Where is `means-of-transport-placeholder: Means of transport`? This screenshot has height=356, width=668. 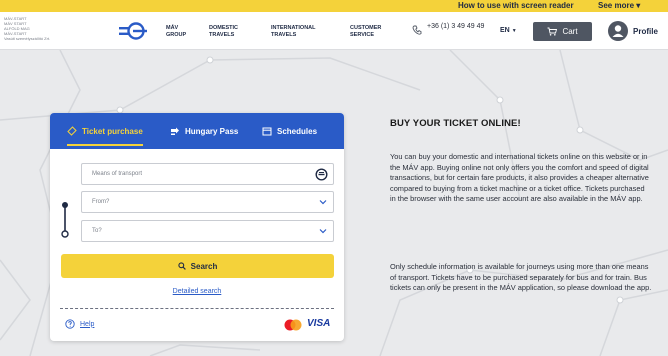 means-of-transport-placeholder: Means of transport is located at coordinates (117, 174).